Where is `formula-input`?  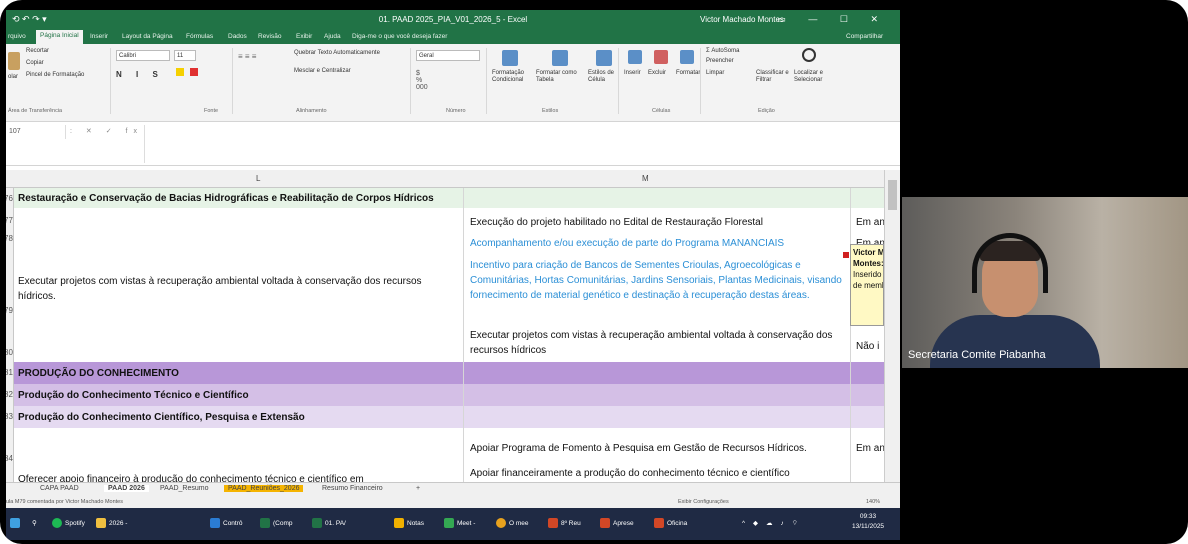 formula-input is located at coordinates (520, 144).